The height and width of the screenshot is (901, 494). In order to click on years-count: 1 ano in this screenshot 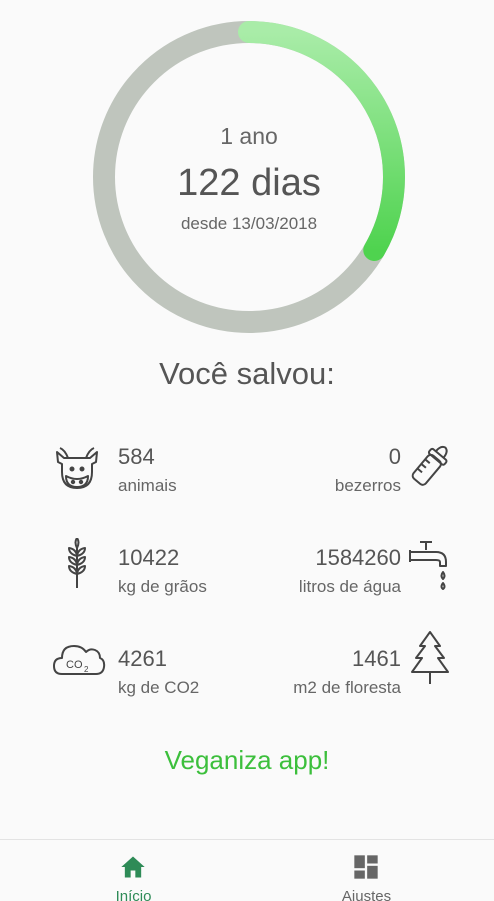, I will do `click(249, 136)`.